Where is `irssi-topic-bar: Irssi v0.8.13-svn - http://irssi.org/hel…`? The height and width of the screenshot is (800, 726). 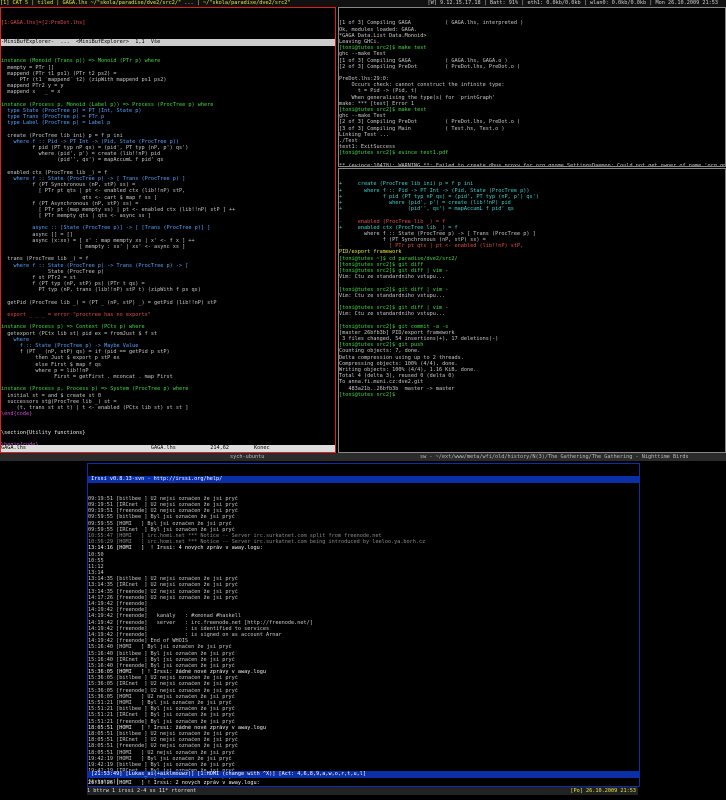
irssi-topic-bar: Irssi v0.8.13-svn - http://irssi.org/hel… is located at coordinates (363, 480).